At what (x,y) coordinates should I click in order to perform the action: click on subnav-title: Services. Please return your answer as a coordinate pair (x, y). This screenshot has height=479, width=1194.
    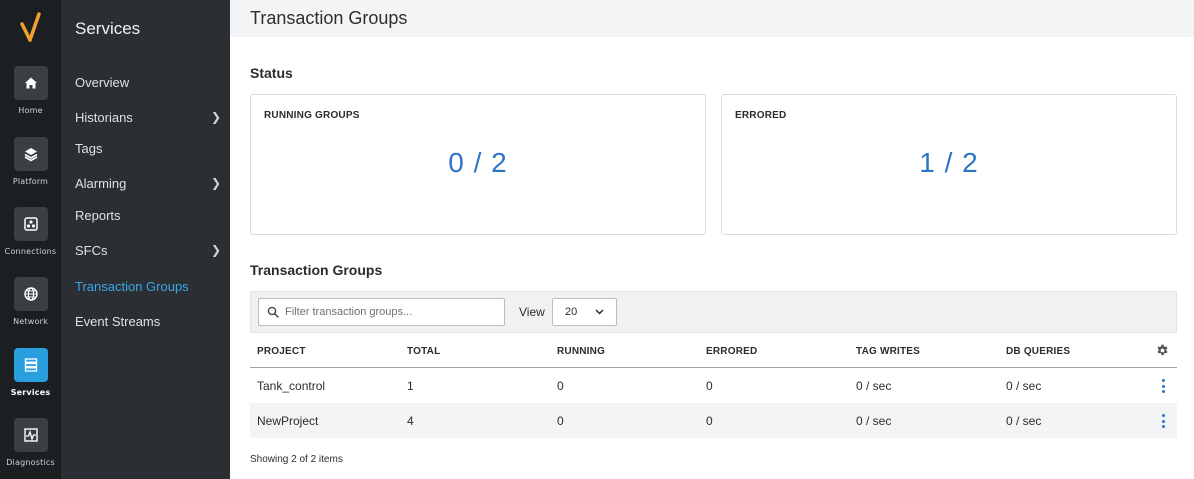
    Looking at the image, I should click on (108, 28).